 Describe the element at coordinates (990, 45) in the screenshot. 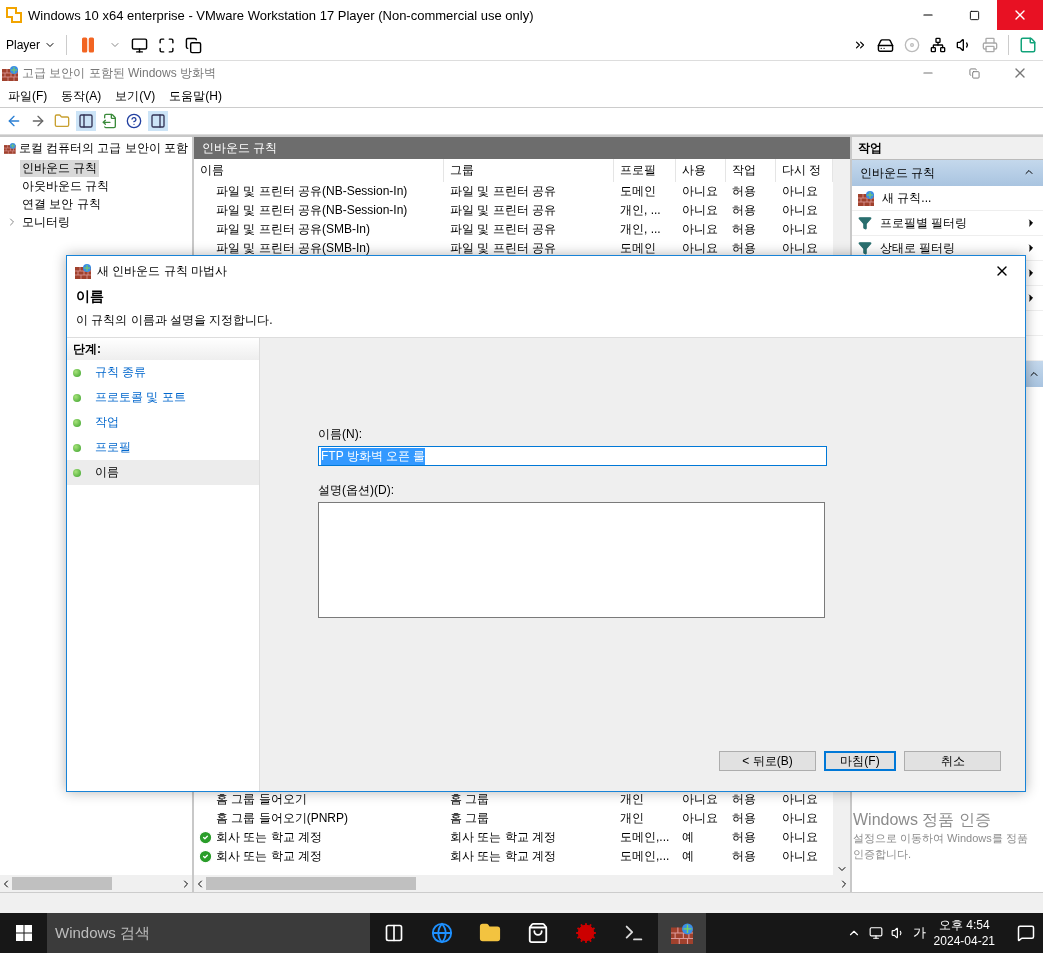

I see `printer-icon` at that location.